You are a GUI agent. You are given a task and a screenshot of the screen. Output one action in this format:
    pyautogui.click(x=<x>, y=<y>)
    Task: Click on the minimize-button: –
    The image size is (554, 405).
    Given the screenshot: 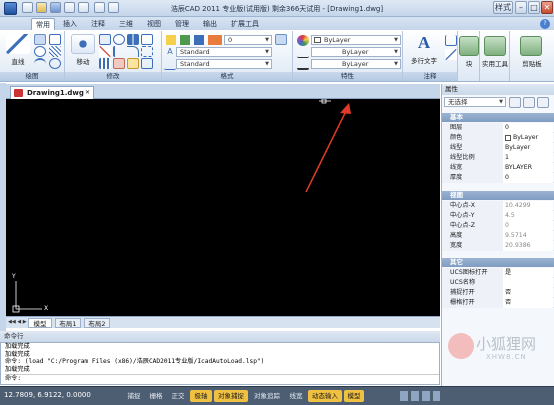 What is the action you would take?
    pyautogui.click(x=521, y=7)
    